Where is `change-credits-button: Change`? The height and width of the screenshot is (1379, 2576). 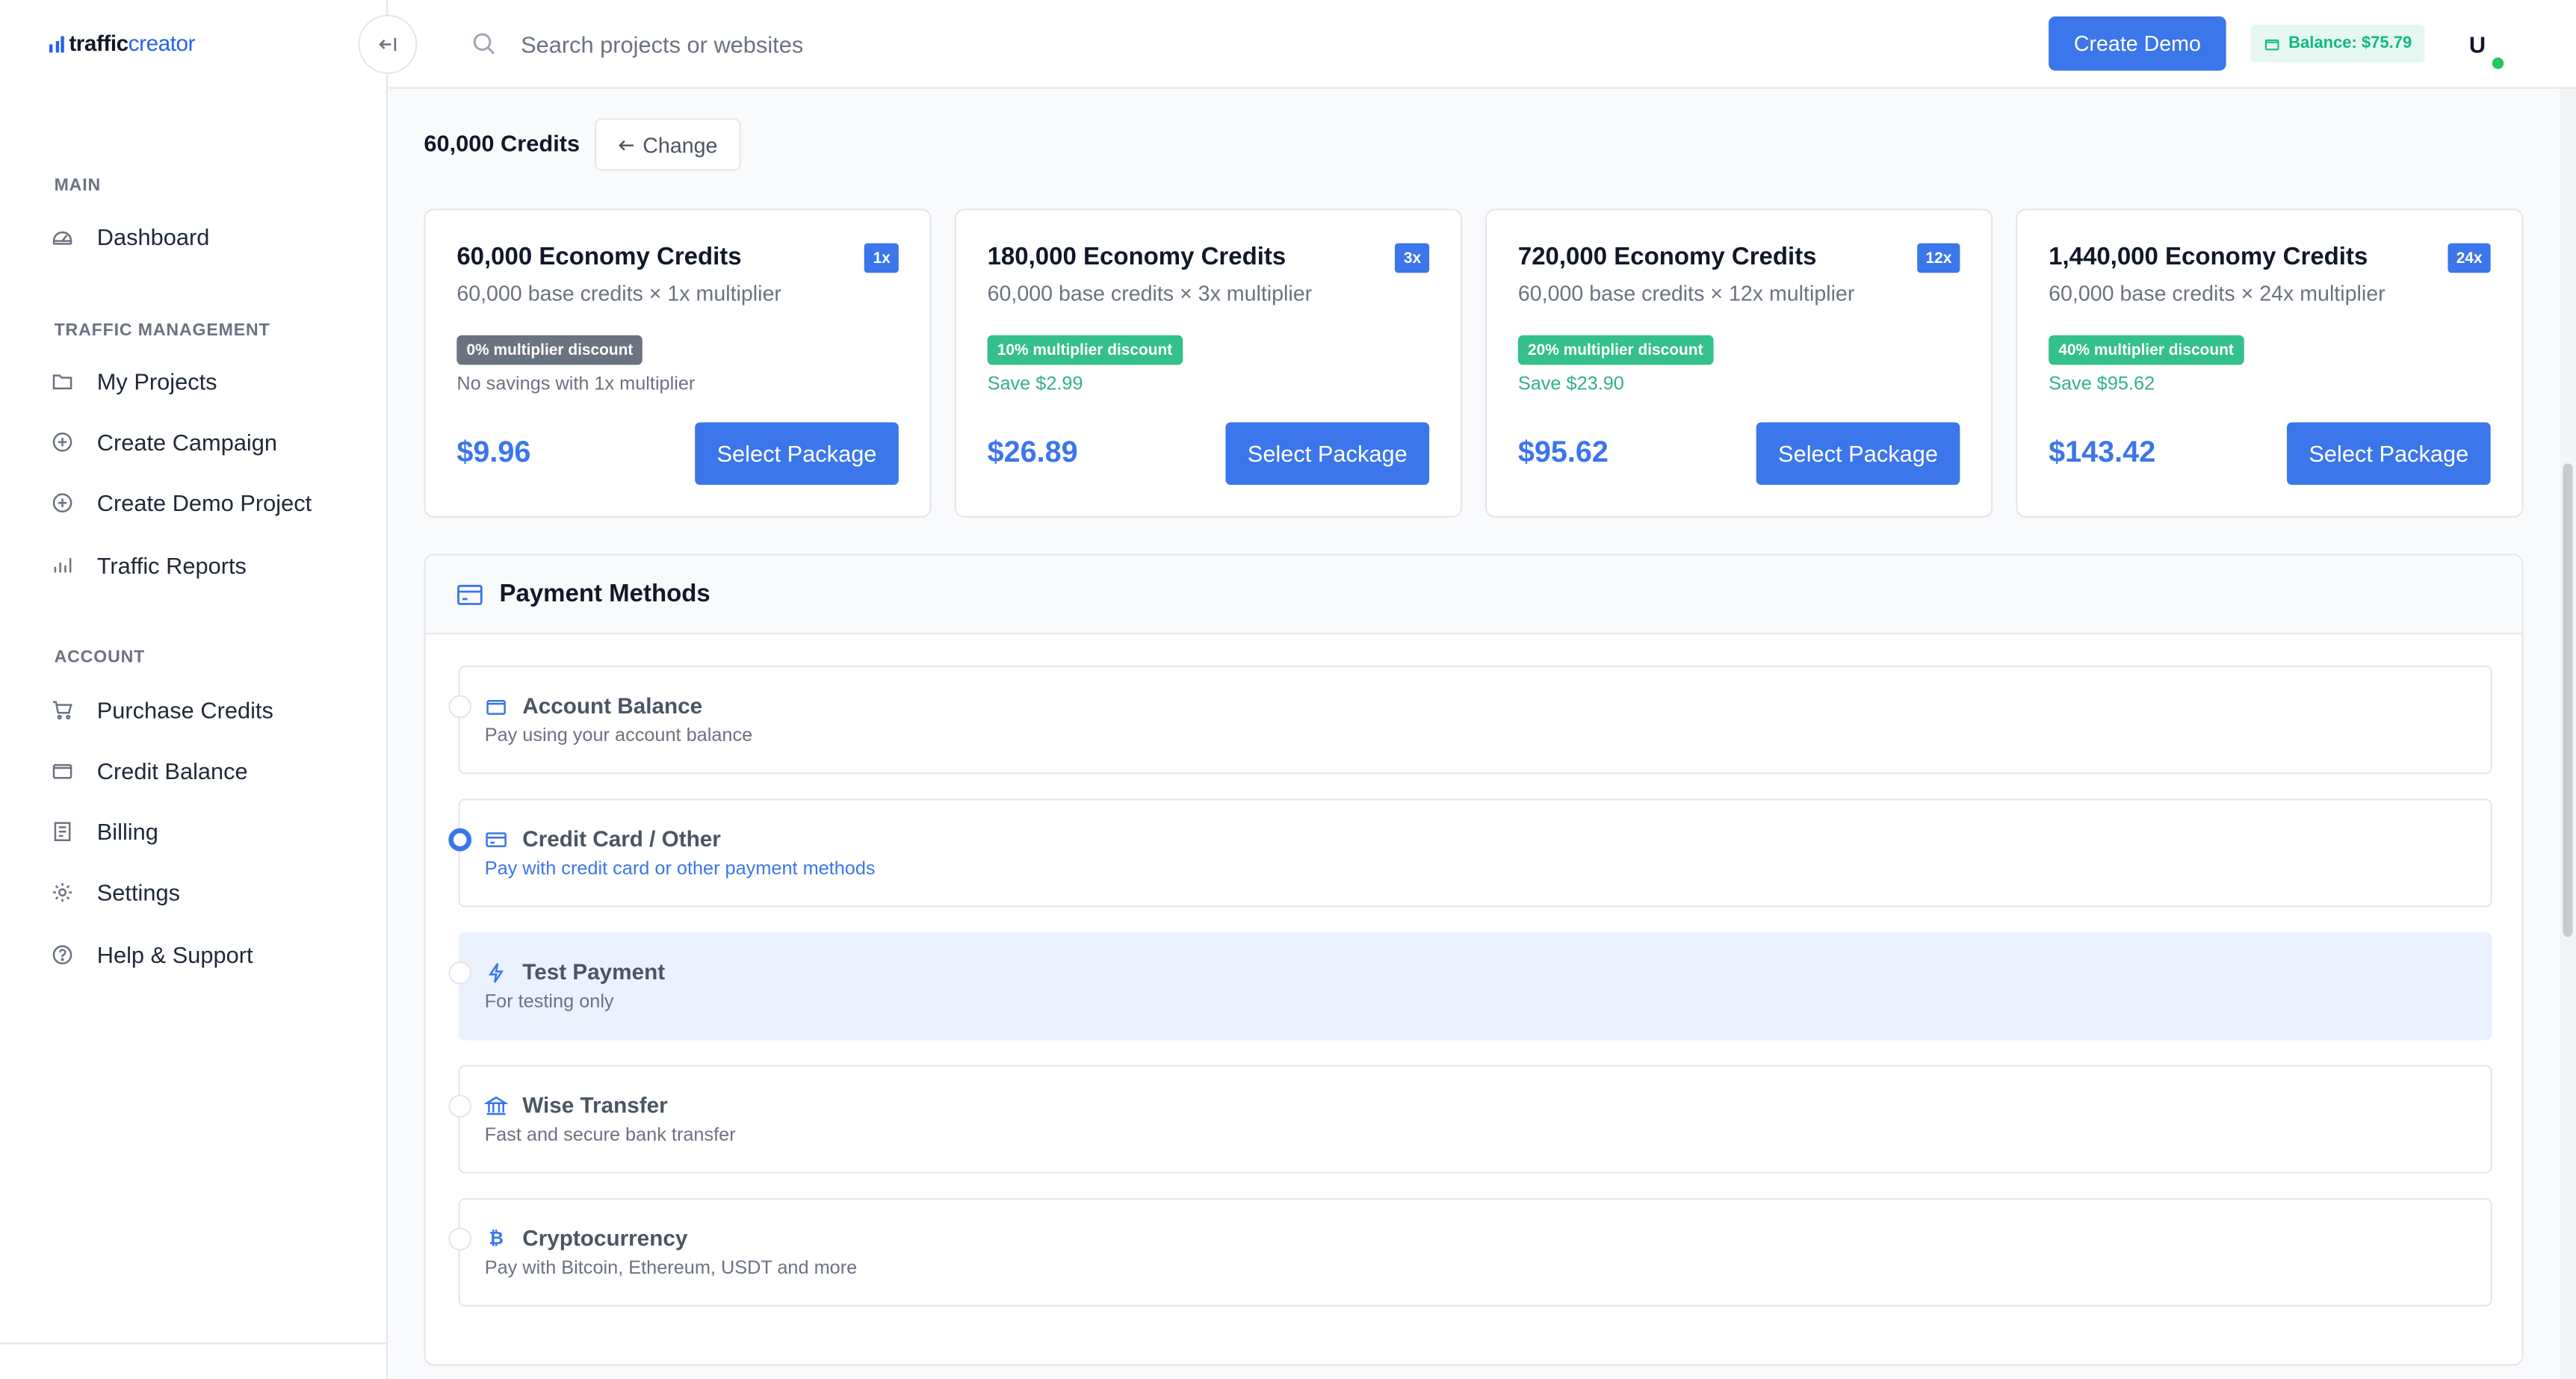 change-credits-button: Change is located at coordinates (668, 144).